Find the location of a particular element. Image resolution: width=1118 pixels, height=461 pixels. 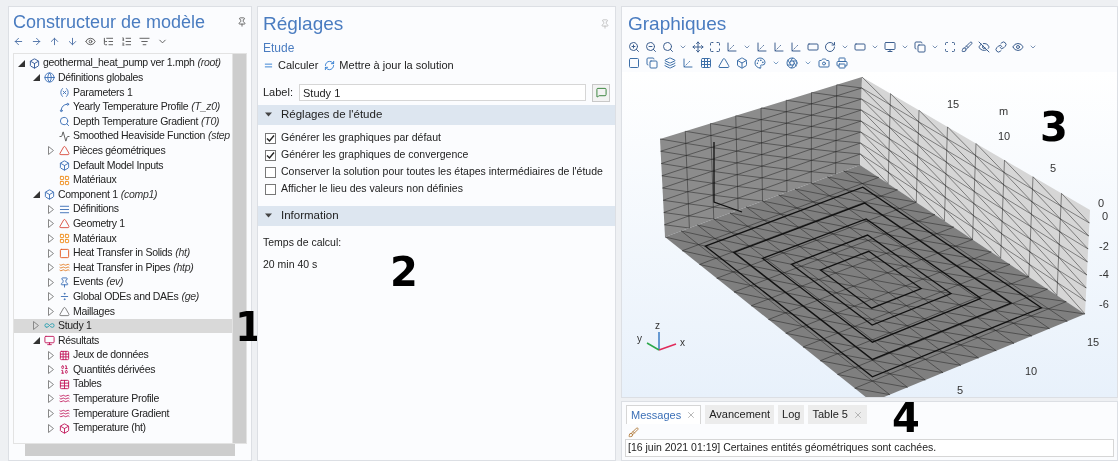

tab: Table 5 is located at coordinates (837, 414).